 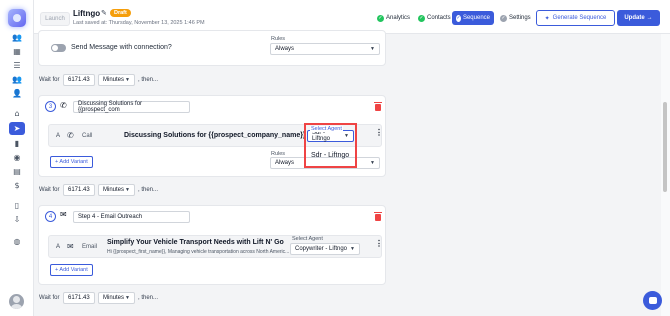 What do you see at coordinates (50, 106) in the screenshot?
I see `step-number: 3` at bounding box center [50, 106].